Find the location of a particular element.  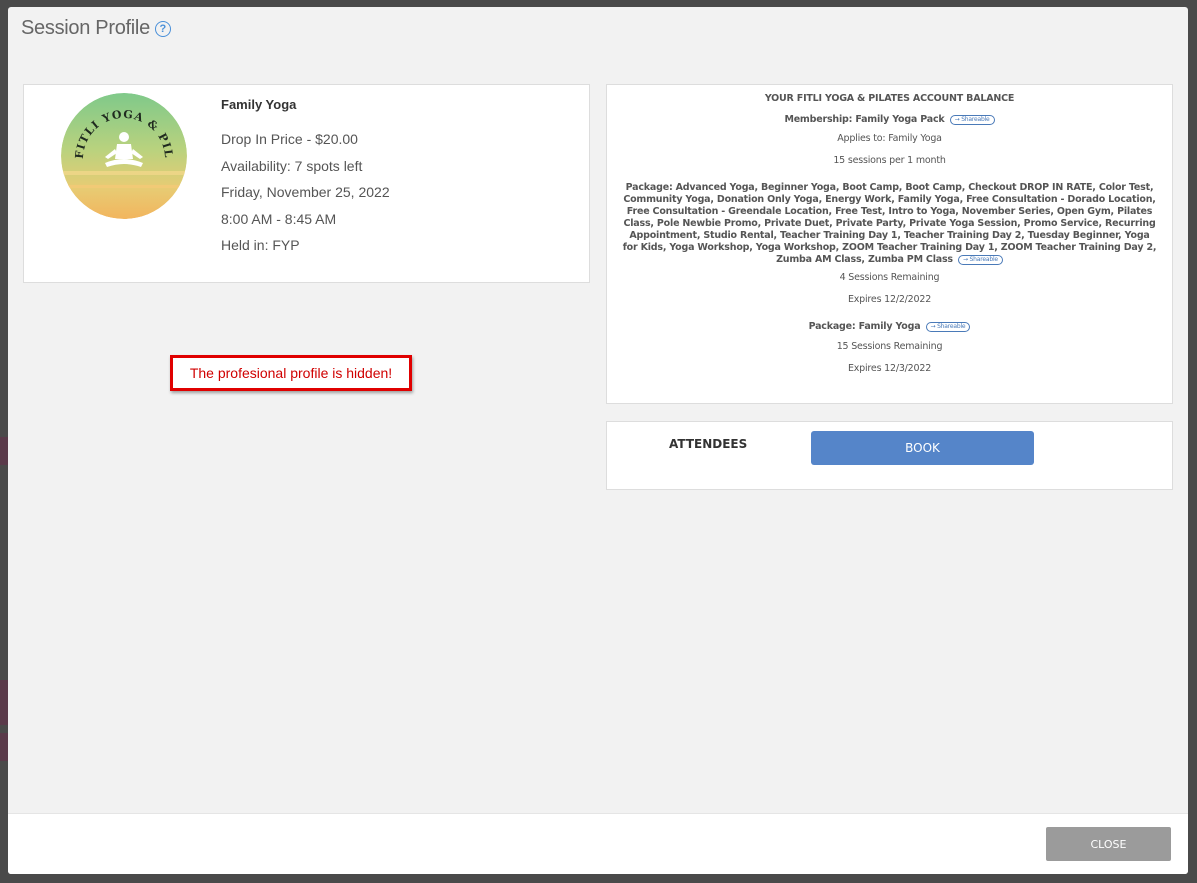

membership-sessions: 15 sessions per 1 month is located at coordinates (889, 160).